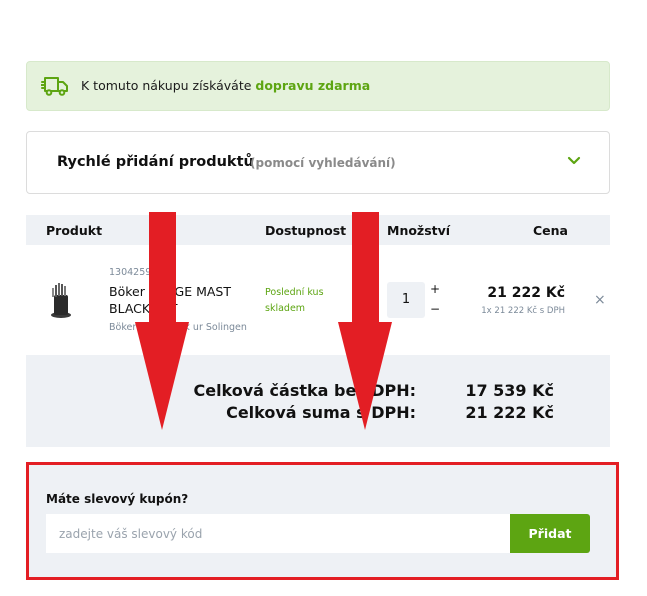 This screenshot has height=596, width=647. I want to click on header-product: Produkt, so click(74, 230).